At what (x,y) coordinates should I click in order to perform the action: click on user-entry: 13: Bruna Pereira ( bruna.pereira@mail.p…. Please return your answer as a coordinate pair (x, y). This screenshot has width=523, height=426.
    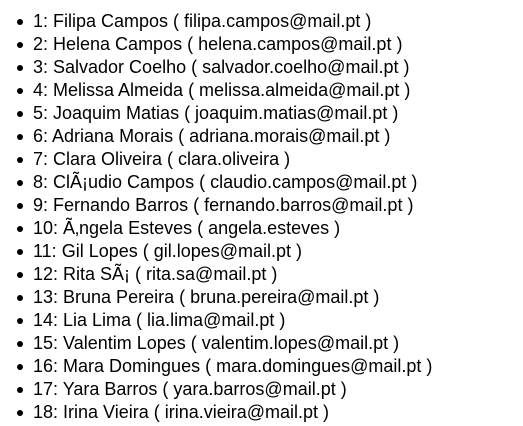
    Looking at the image, I should click on (206, 297).